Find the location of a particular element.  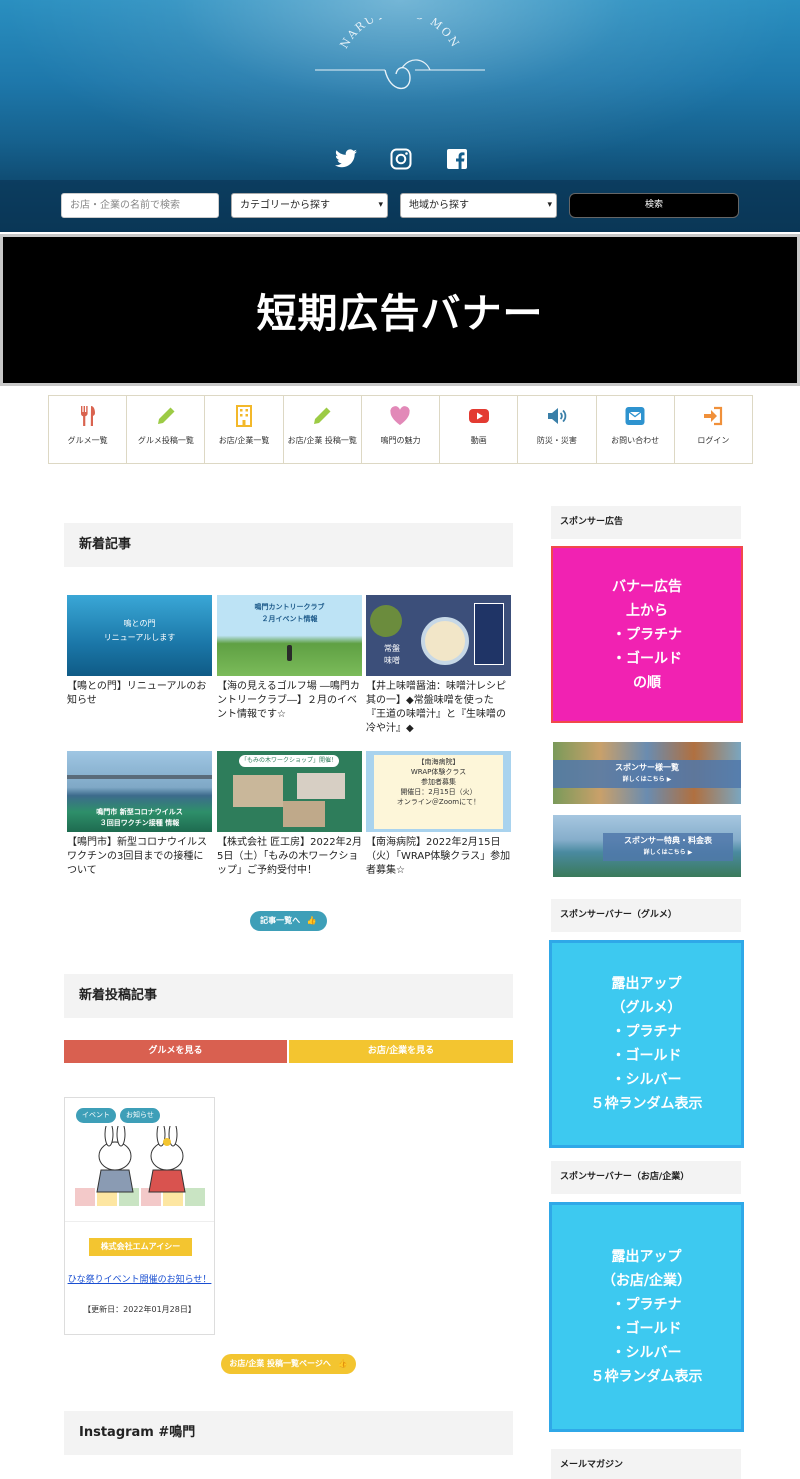

golfer-figure is located at coordinates (289, 653).